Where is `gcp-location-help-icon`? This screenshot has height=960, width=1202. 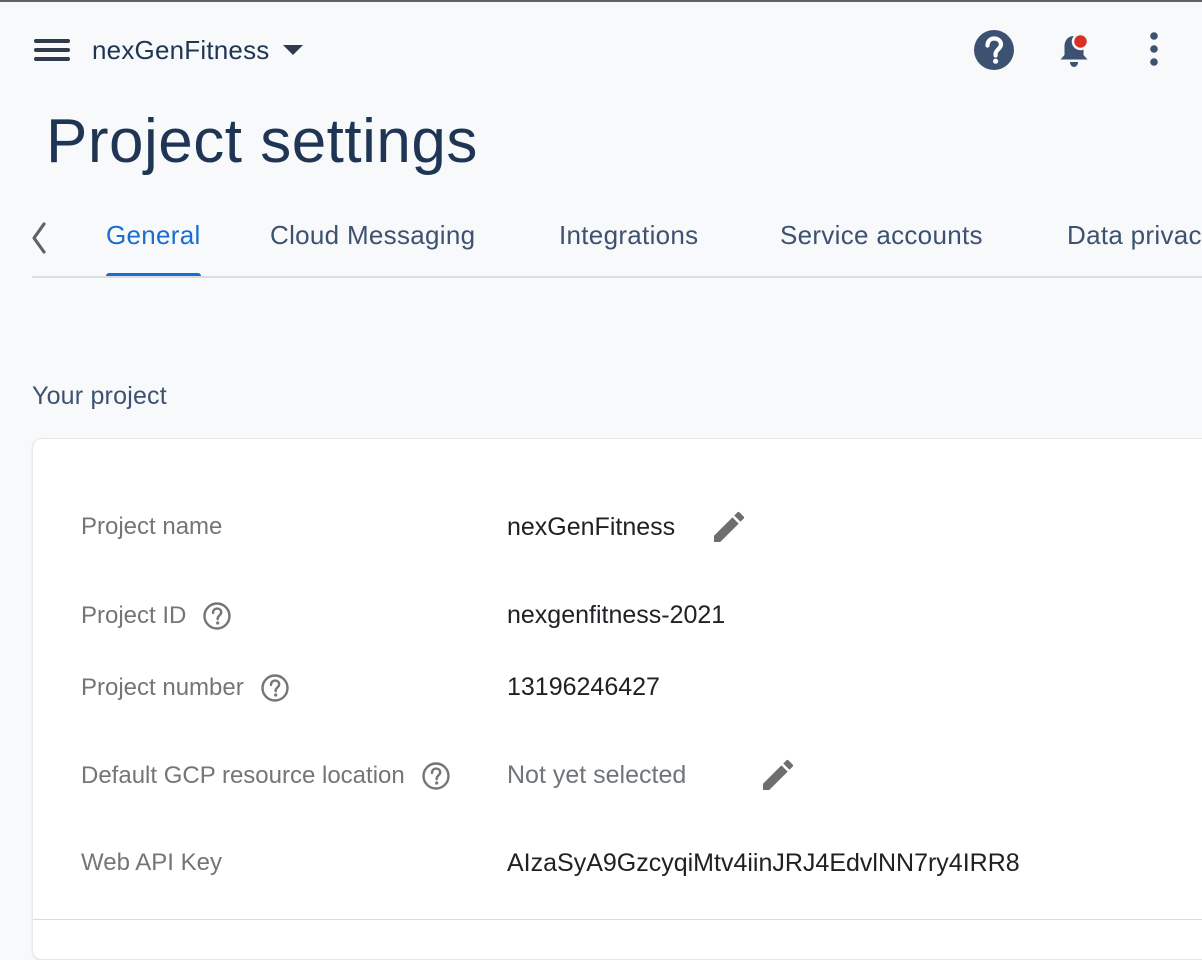 gcp-location-help-icon is located at coordinates (436, 776).